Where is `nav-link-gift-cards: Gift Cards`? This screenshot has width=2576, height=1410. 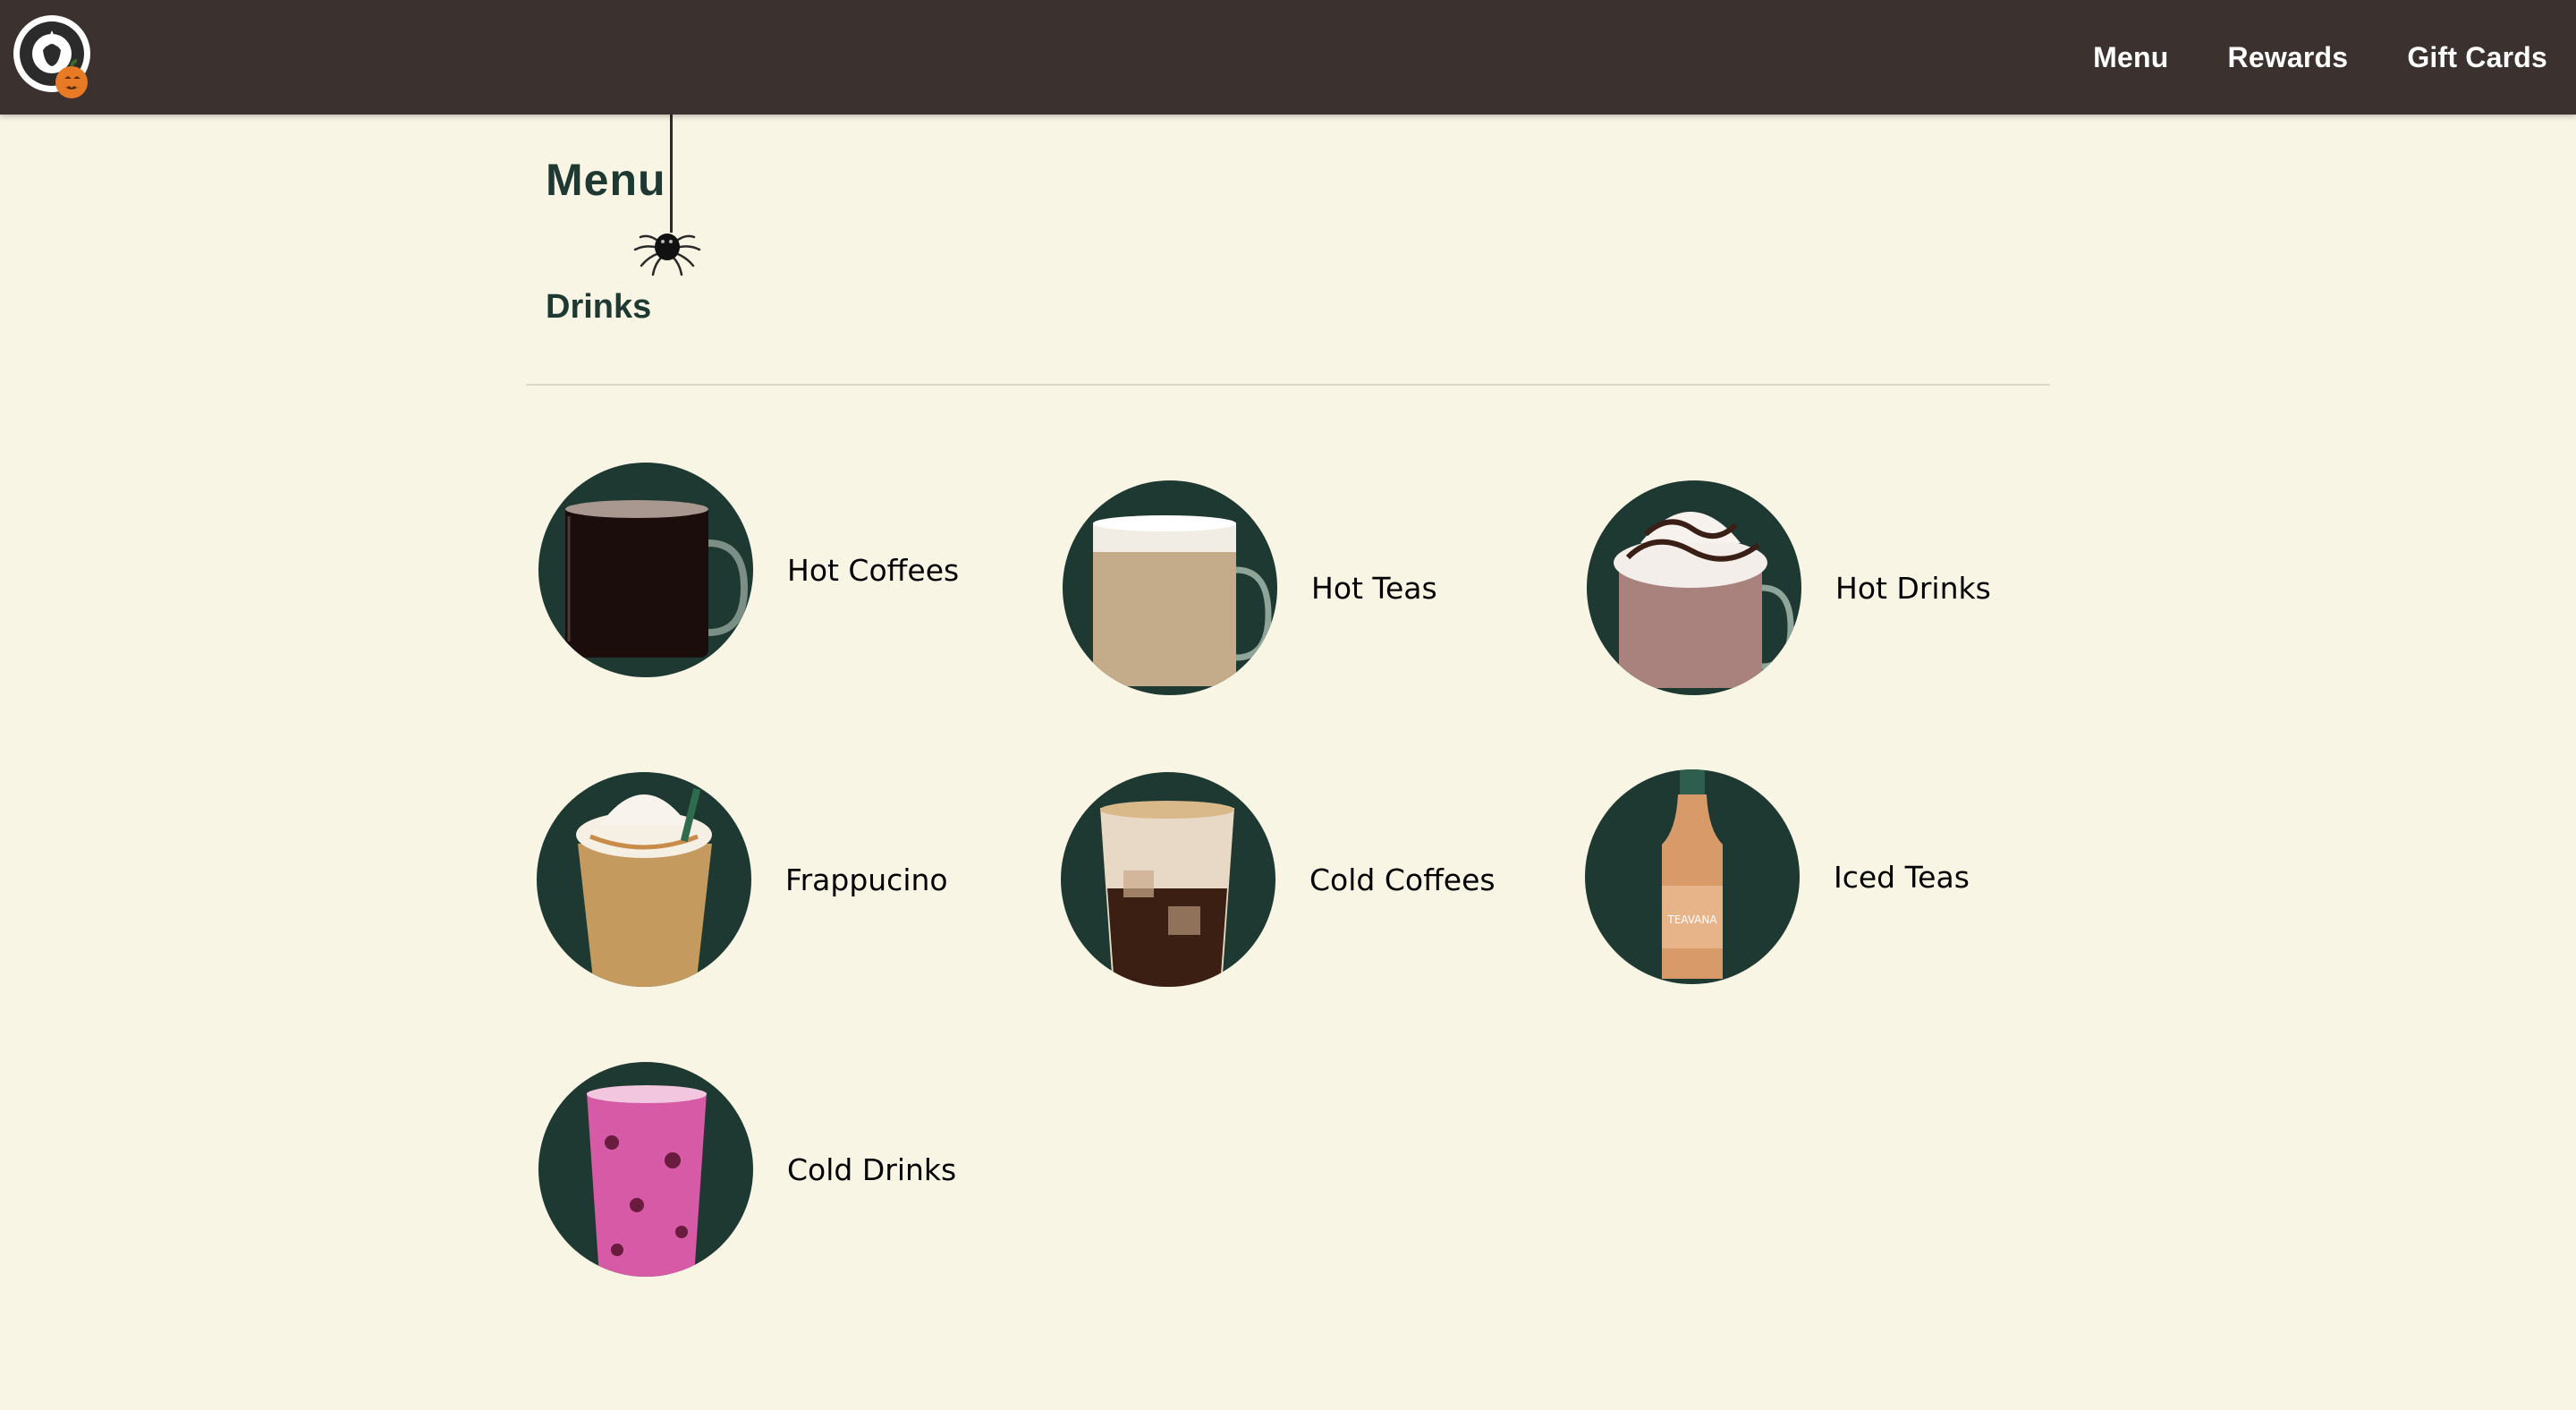 nav-link-gift-cards: Gift Cards is located at coordinates (2477, 58).